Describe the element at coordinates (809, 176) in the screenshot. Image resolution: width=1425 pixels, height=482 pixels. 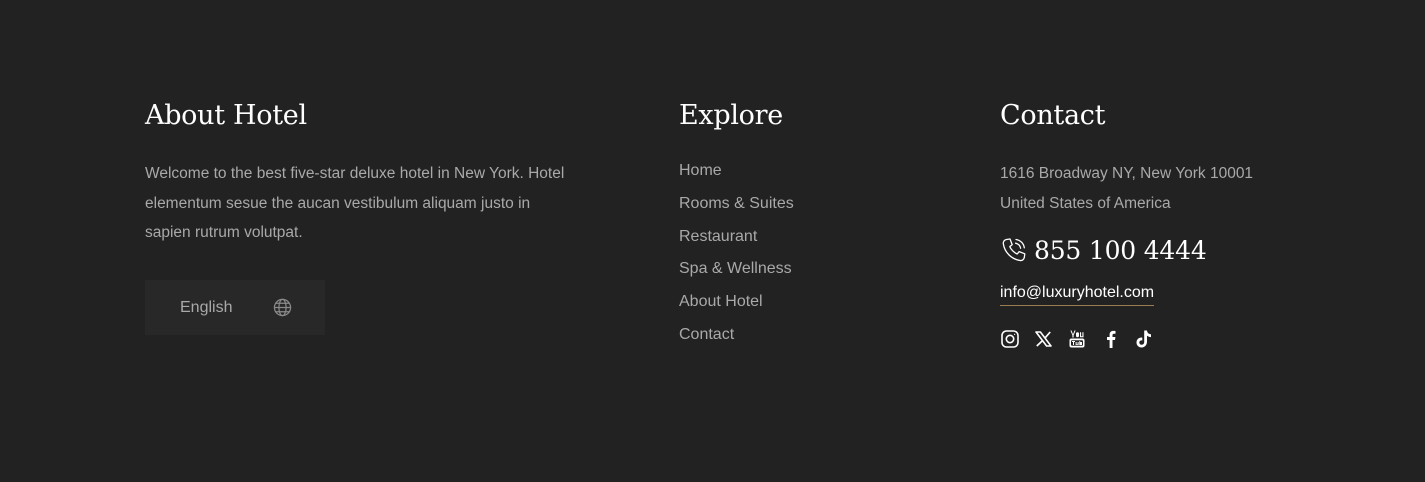
I see `explore-link-home: Home` at that location.